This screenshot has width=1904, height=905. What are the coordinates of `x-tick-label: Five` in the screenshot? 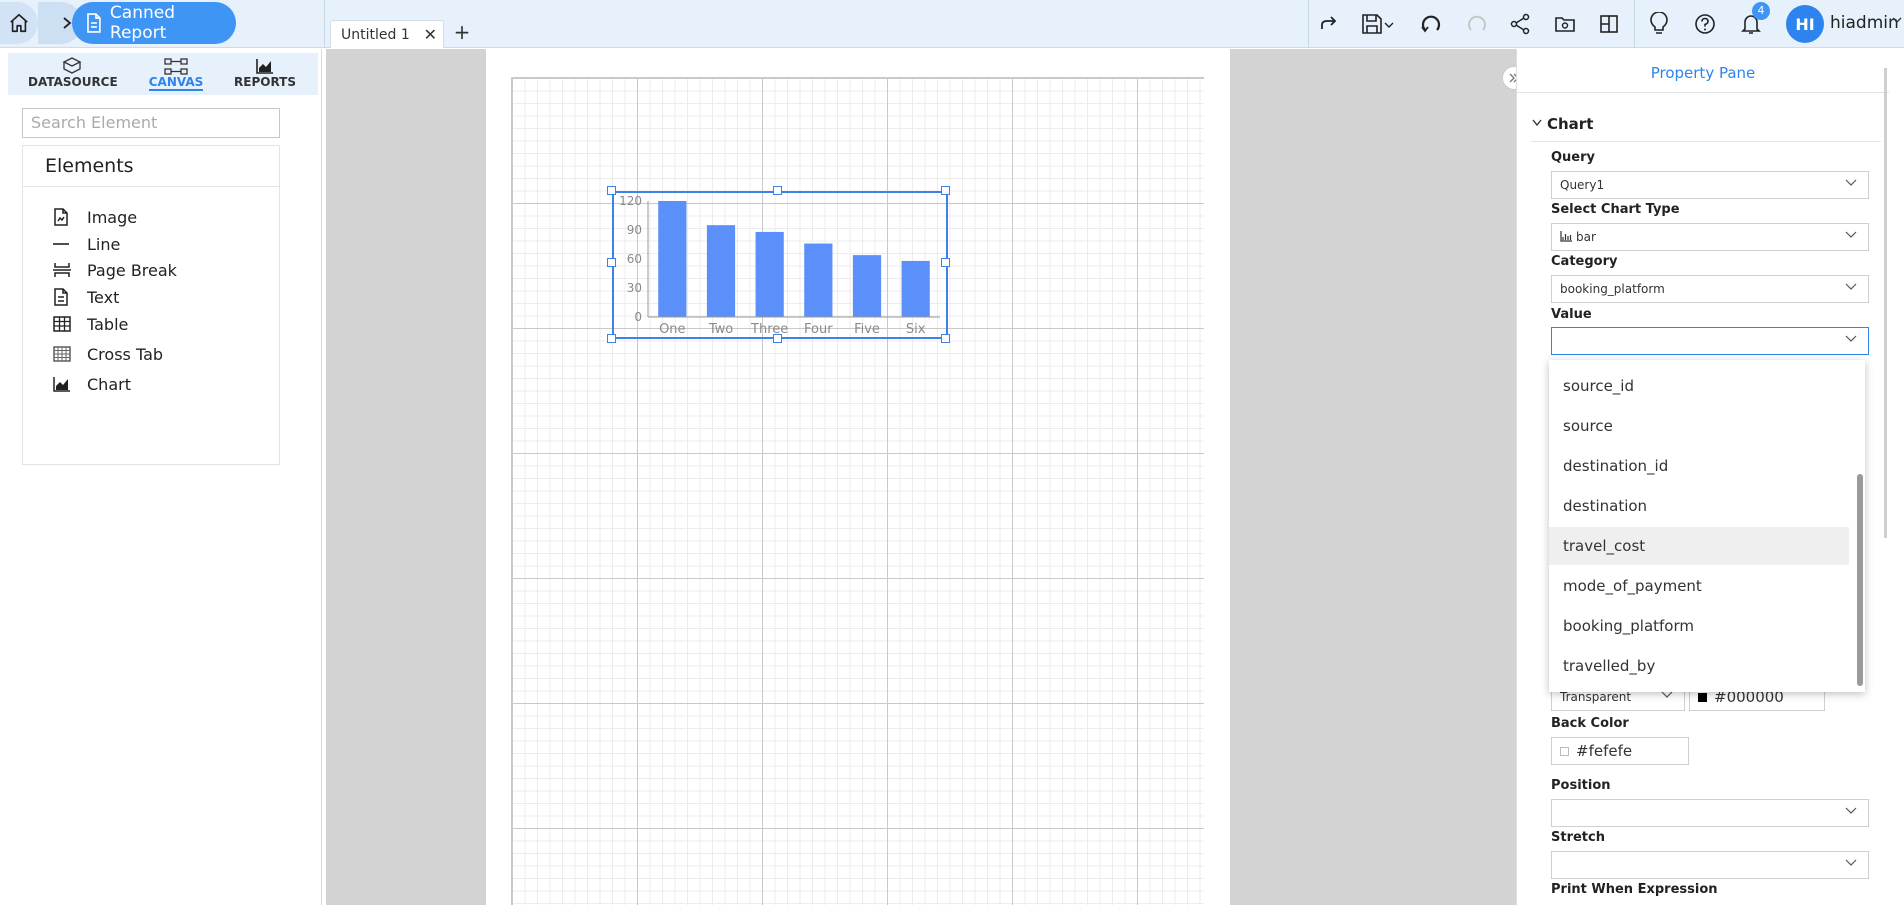 It's located at (867, 329).